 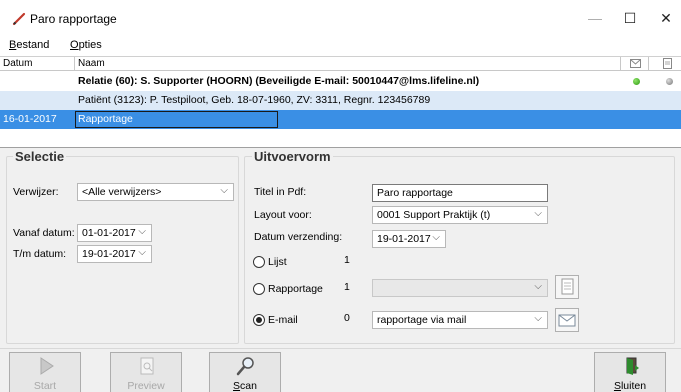 I want to click on vanaf-datum-picker: 01-01-2017 ⌵, so click(x=114, y=233).